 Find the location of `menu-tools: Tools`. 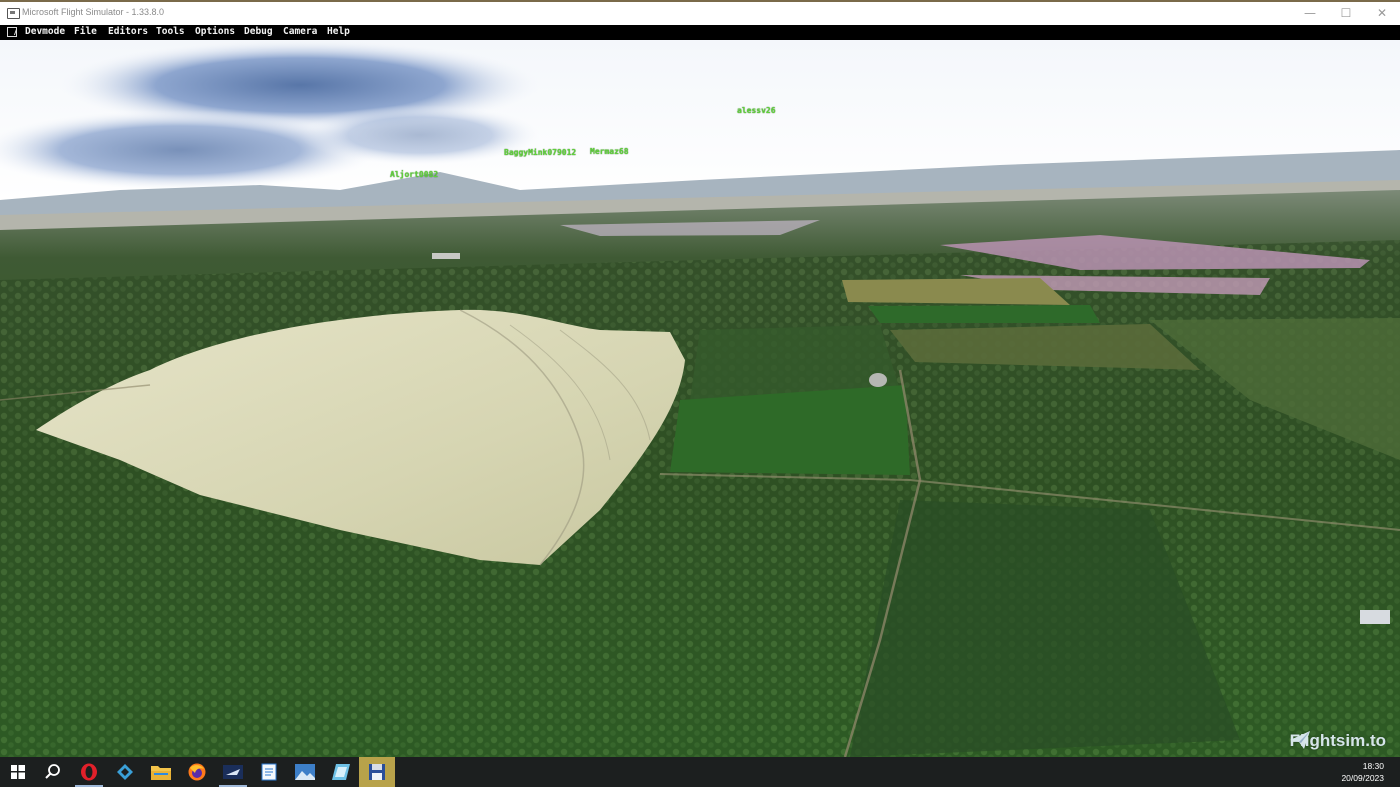

menu-tools: Tools is located at coordinates (170, 31).